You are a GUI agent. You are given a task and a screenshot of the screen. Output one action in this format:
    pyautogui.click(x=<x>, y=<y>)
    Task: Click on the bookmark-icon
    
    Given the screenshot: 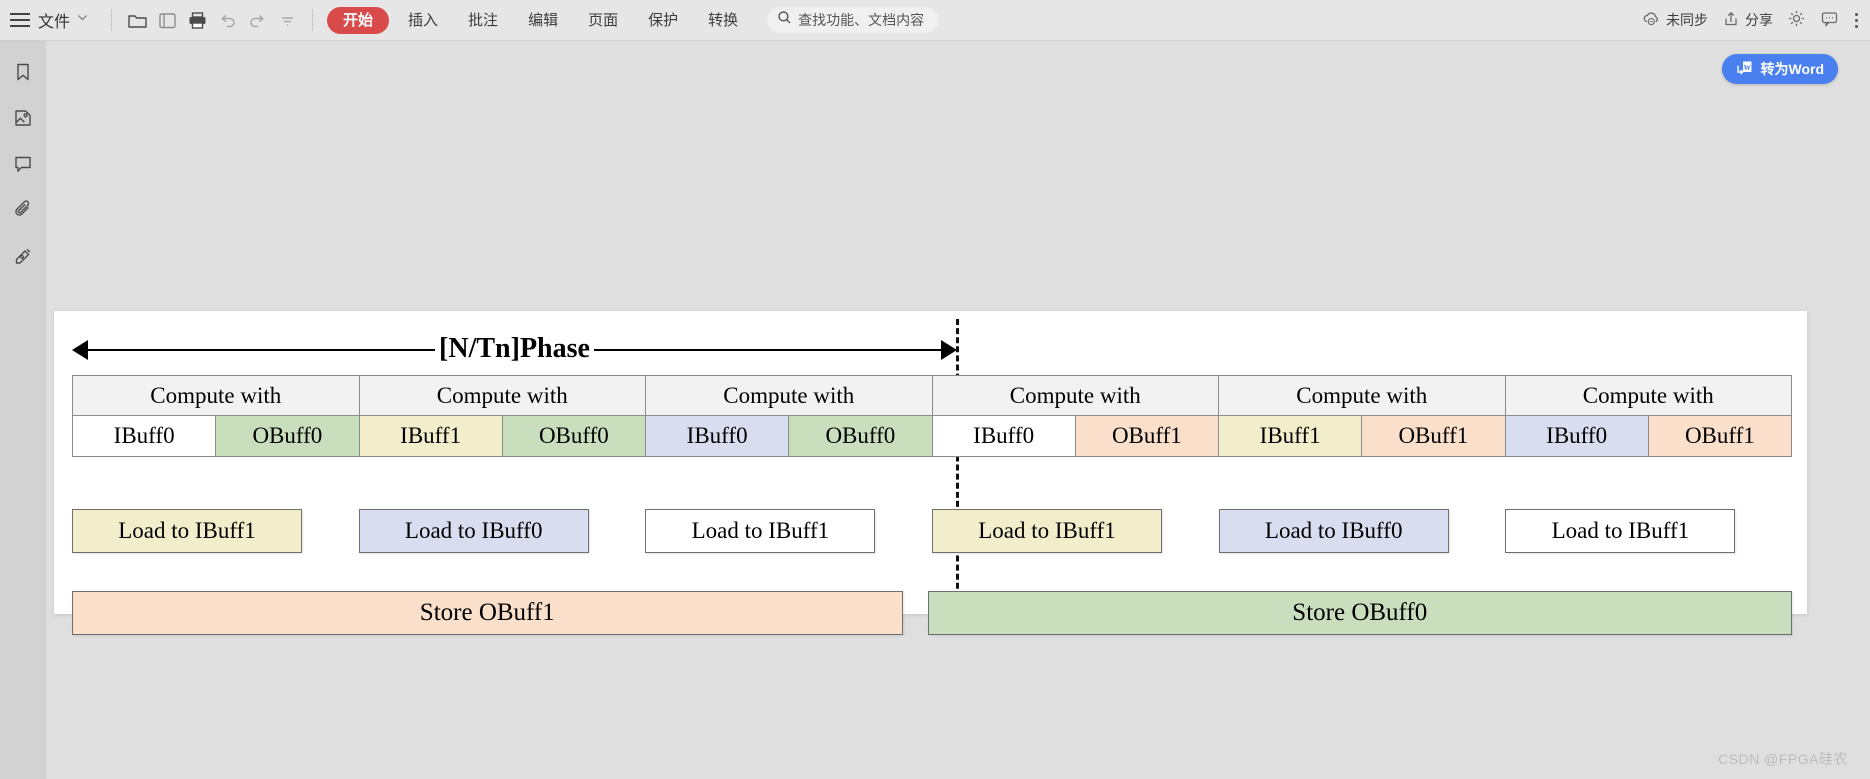 What is the action you would take?
    pyautogui.click(x=23, y=74)
    